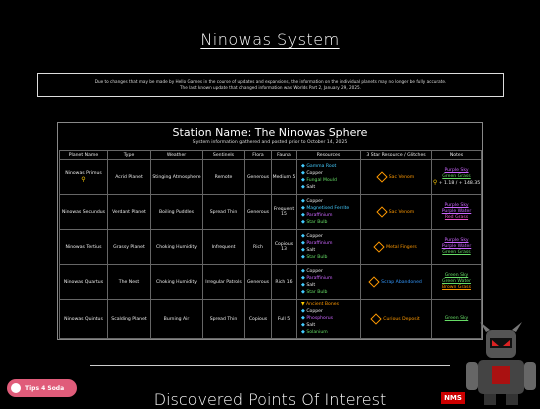 The width and height of the screenshot is (540, 409). I want to click on planet-fauna: Full 5, so click(284, 319).